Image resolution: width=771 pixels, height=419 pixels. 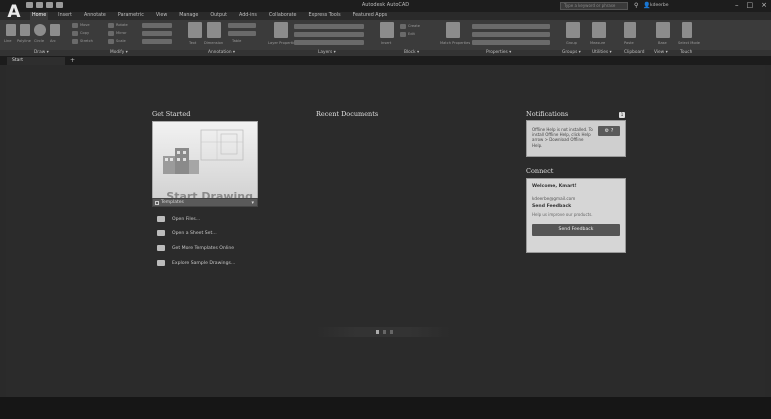 What do you see at coordinates (111, 33) in the screenshot?
I see `mirror-icon` at bounding box center [111, 33].